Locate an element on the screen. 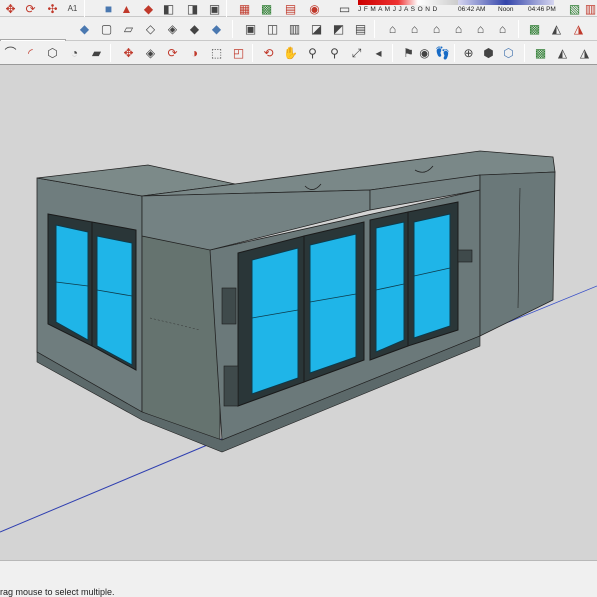 The height and width of the screenshot is (597, 597). drape-icon: ◮ is located at coordinates (584, 52).